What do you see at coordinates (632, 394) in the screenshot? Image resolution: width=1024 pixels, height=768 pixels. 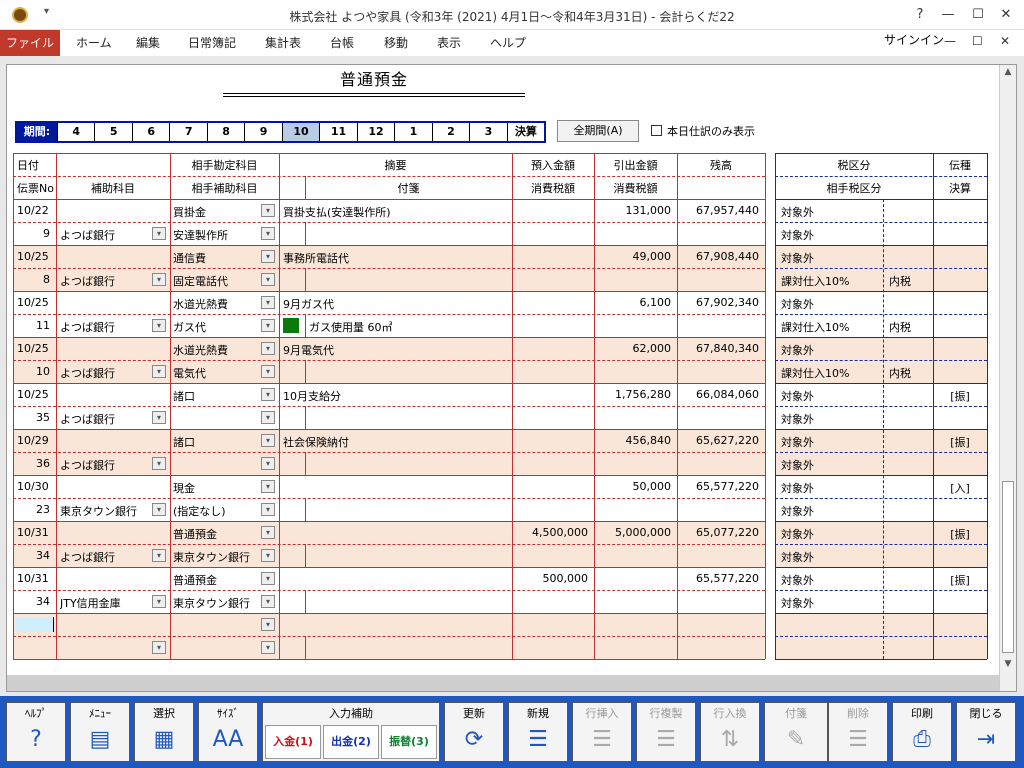 I see `entry-withdrawal: 1,756,280` at bounding box center [632, 394].